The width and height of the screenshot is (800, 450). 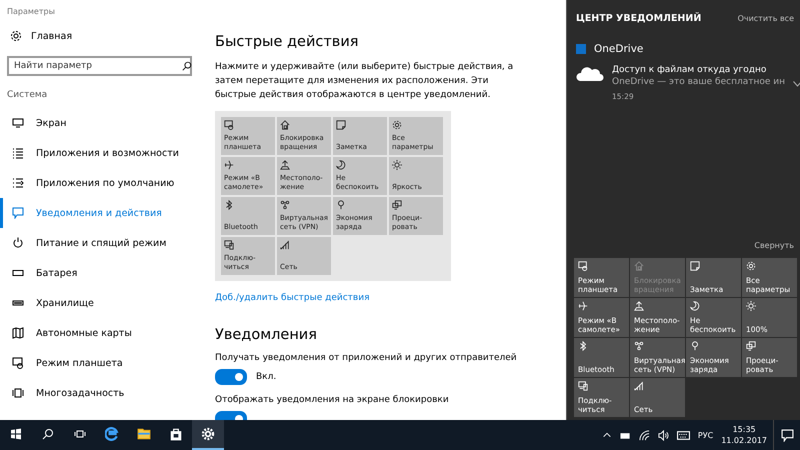 What do you see at coordinates (51, 36) in the screenshot?
I see `home-link: Главная` at bounding box center [51, 36].